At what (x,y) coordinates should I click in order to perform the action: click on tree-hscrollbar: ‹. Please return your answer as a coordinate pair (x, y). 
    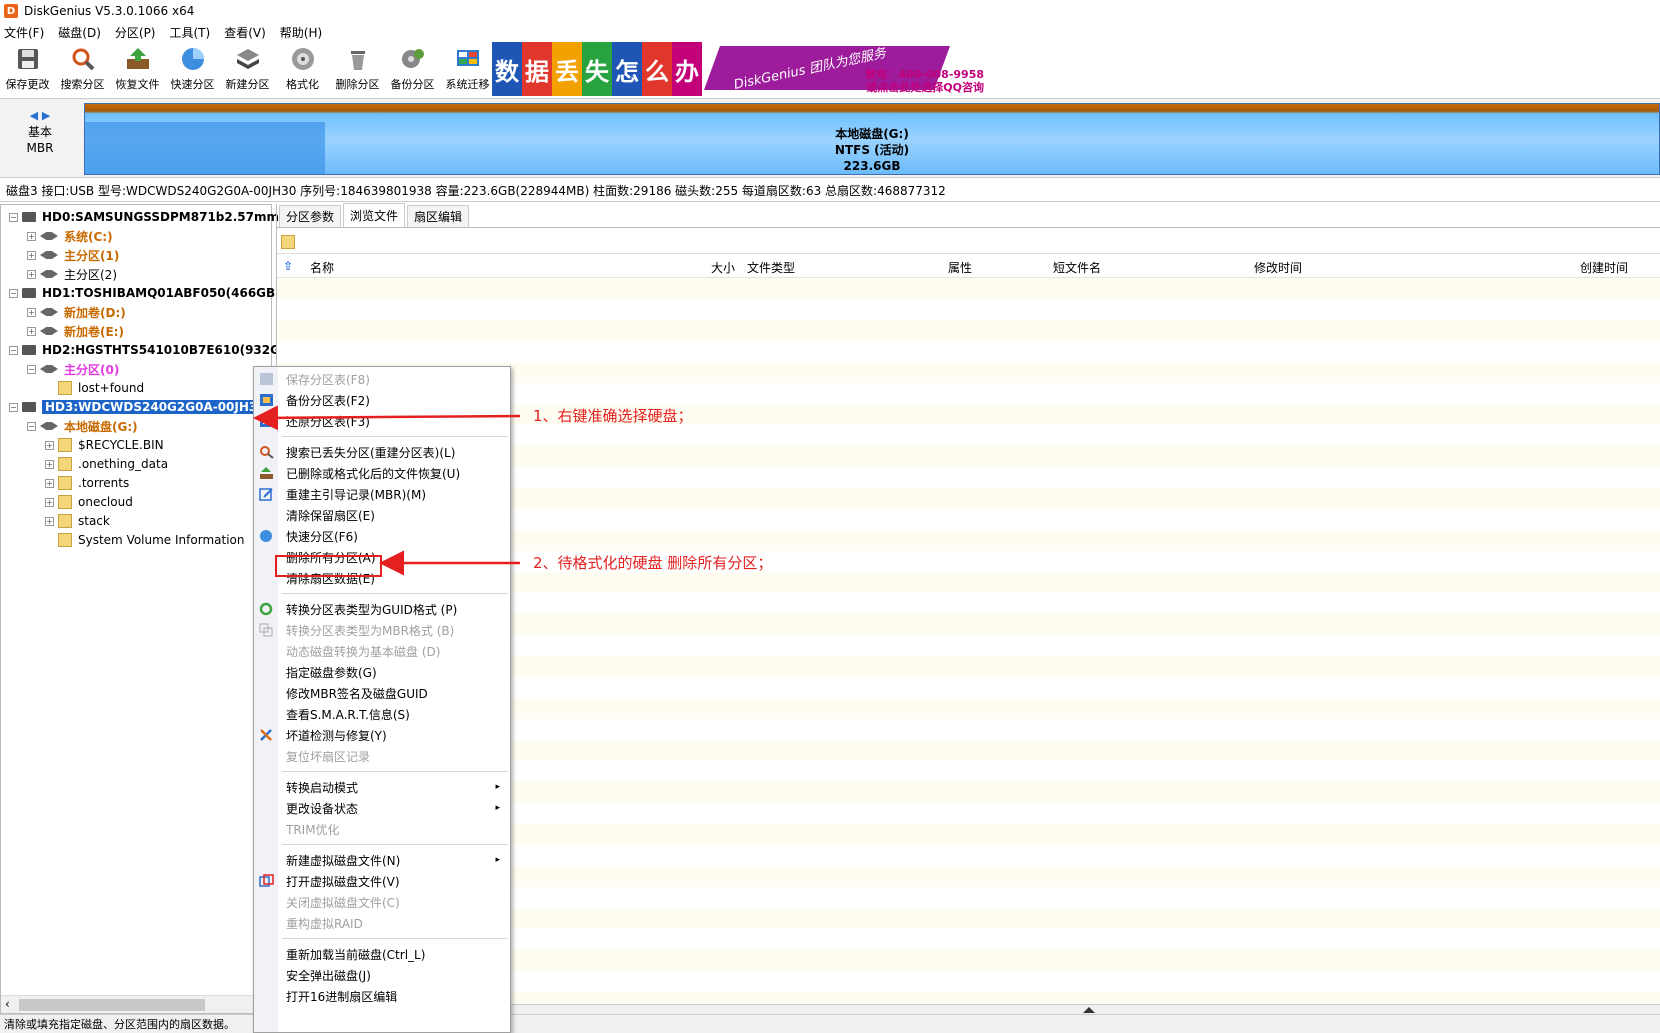
    Looking at the image, I should click on (136, 1004).